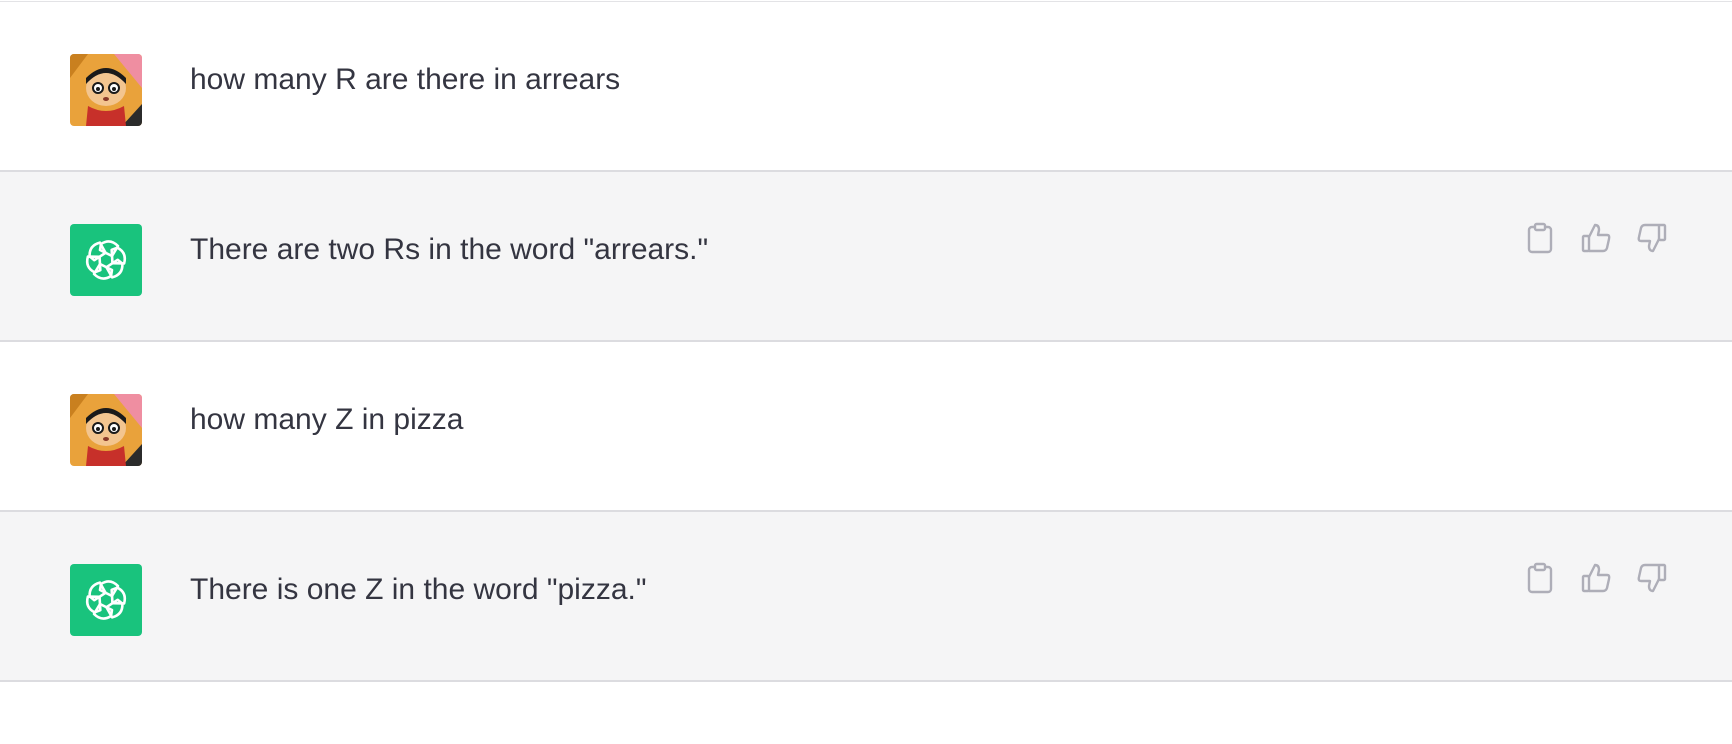 The height and width of the screenshot is (744, 1732). What do you see at coordinates (418, 589) in the screenshot?
I see `message-text: There is one Z in the word "pizza."` at bounding box center [418, 589].